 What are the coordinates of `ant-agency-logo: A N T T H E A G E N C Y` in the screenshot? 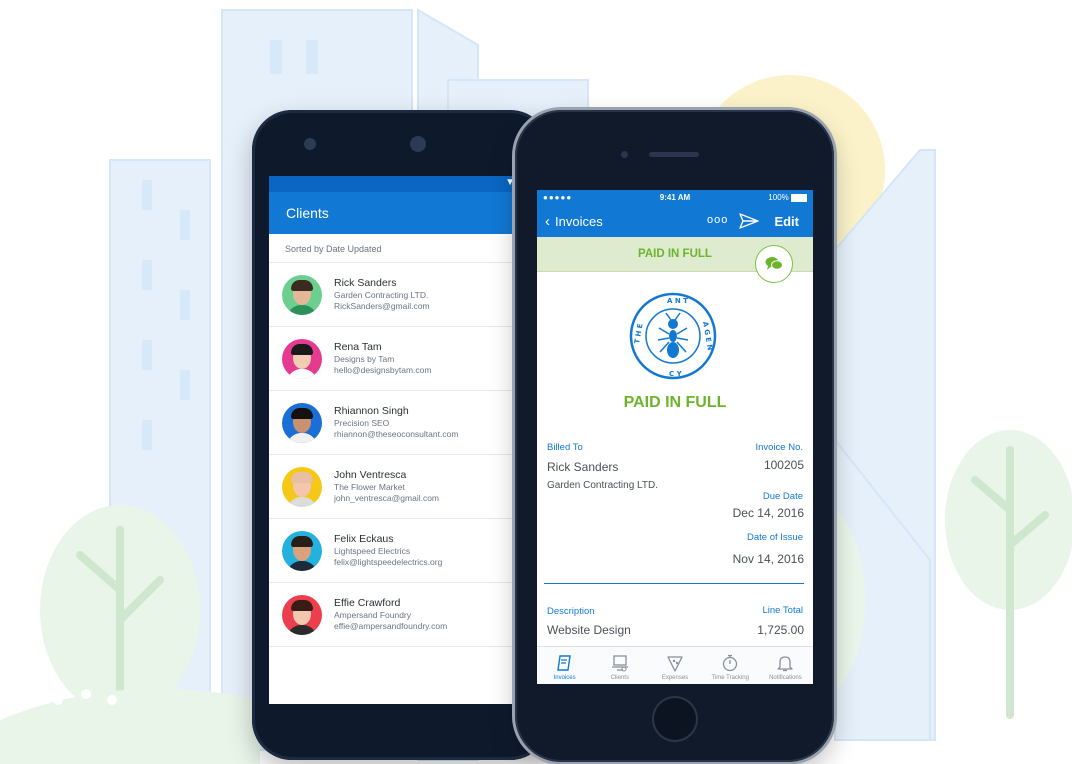 It's located at (673, 336).